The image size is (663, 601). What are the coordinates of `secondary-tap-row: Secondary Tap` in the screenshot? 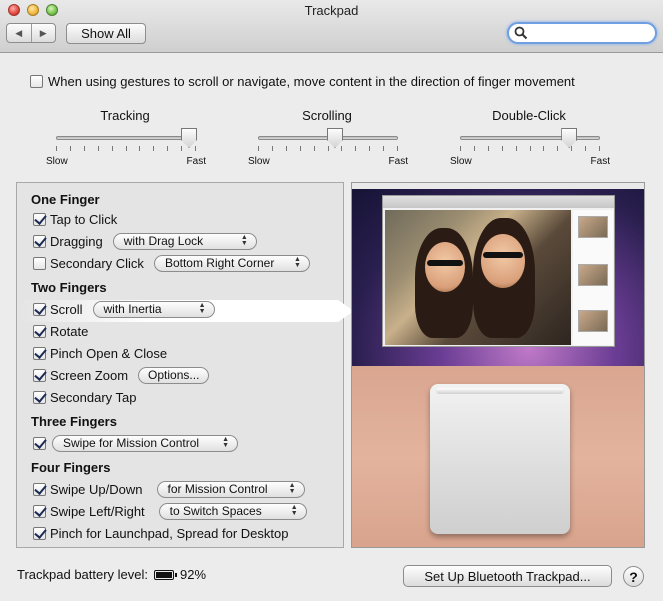 It's located at (85, 397).